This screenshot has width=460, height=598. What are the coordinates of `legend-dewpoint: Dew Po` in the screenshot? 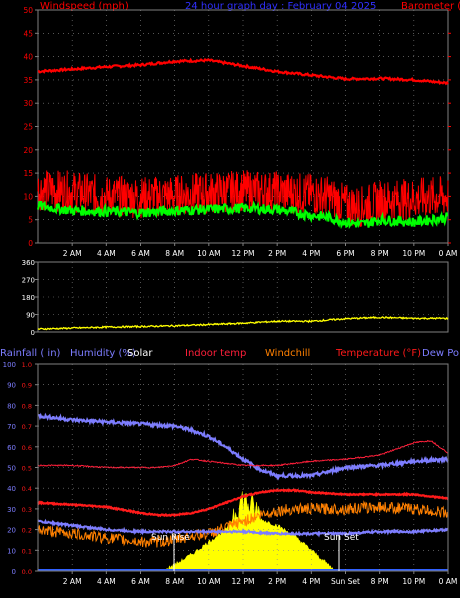 It's located at (440, 353).